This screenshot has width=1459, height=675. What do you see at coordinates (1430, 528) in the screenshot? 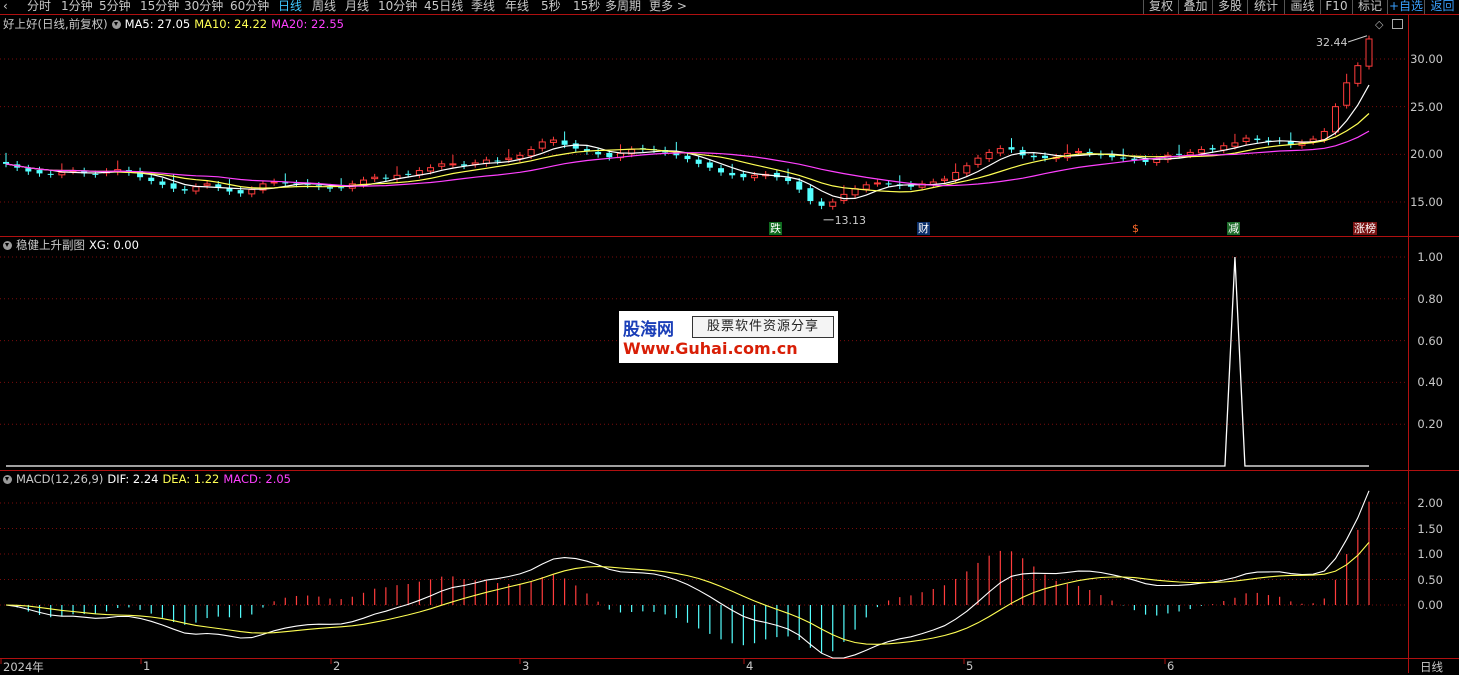
I see `macd-ytick-1: 1.50` at bounding box center [1430, 528].